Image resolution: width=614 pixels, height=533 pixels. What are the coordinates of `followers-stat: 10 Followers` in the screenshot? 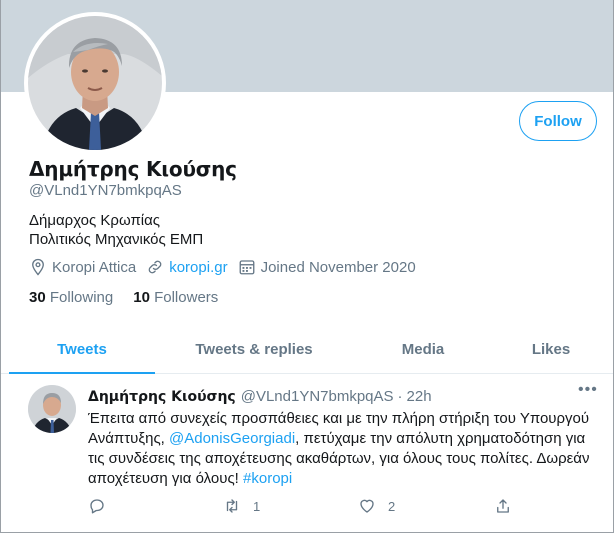 It's located at (175, 297).